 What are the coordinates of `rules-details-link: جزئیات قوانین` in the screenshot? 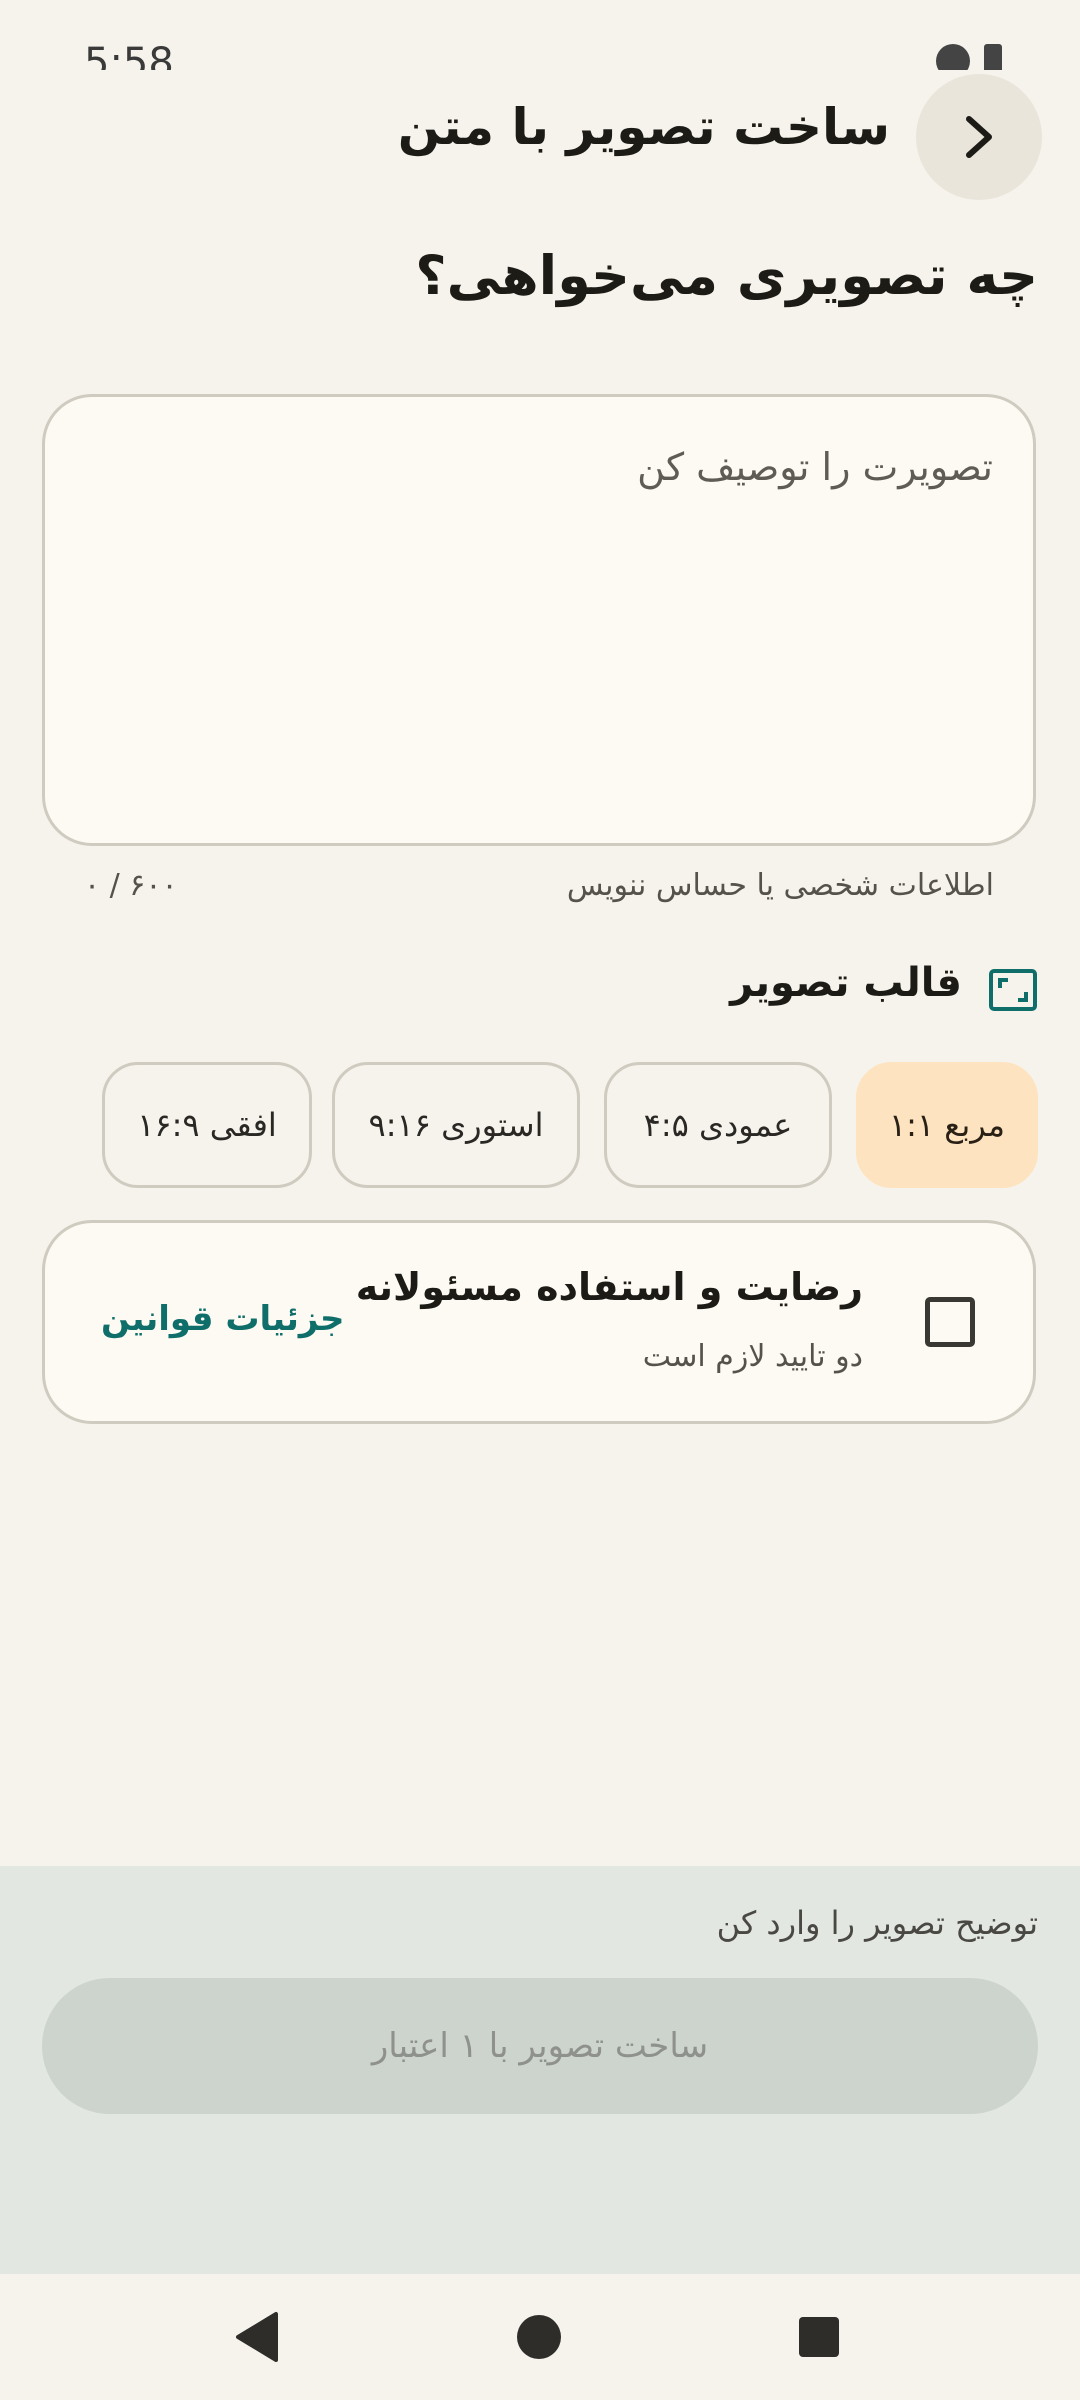 It's located at (223, 1319).